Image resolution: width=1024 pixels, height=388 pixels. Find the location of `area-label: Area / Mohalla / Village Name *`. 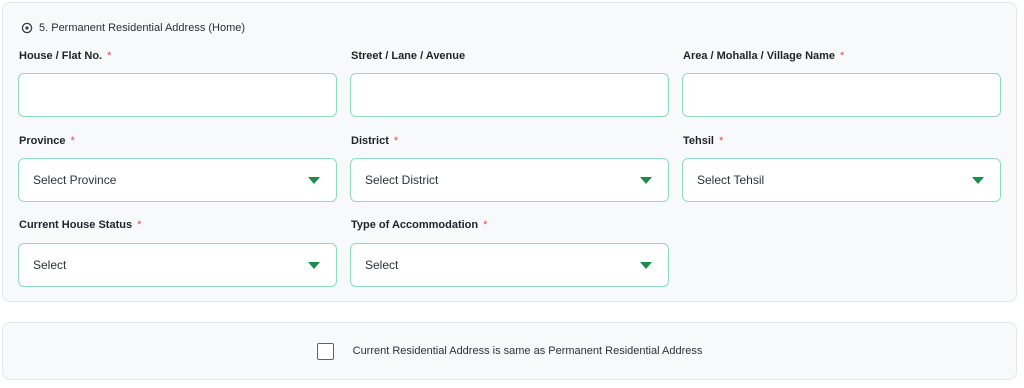

area-label: Area / Mohalla / Village Name * is located at coordinates (764, 56).